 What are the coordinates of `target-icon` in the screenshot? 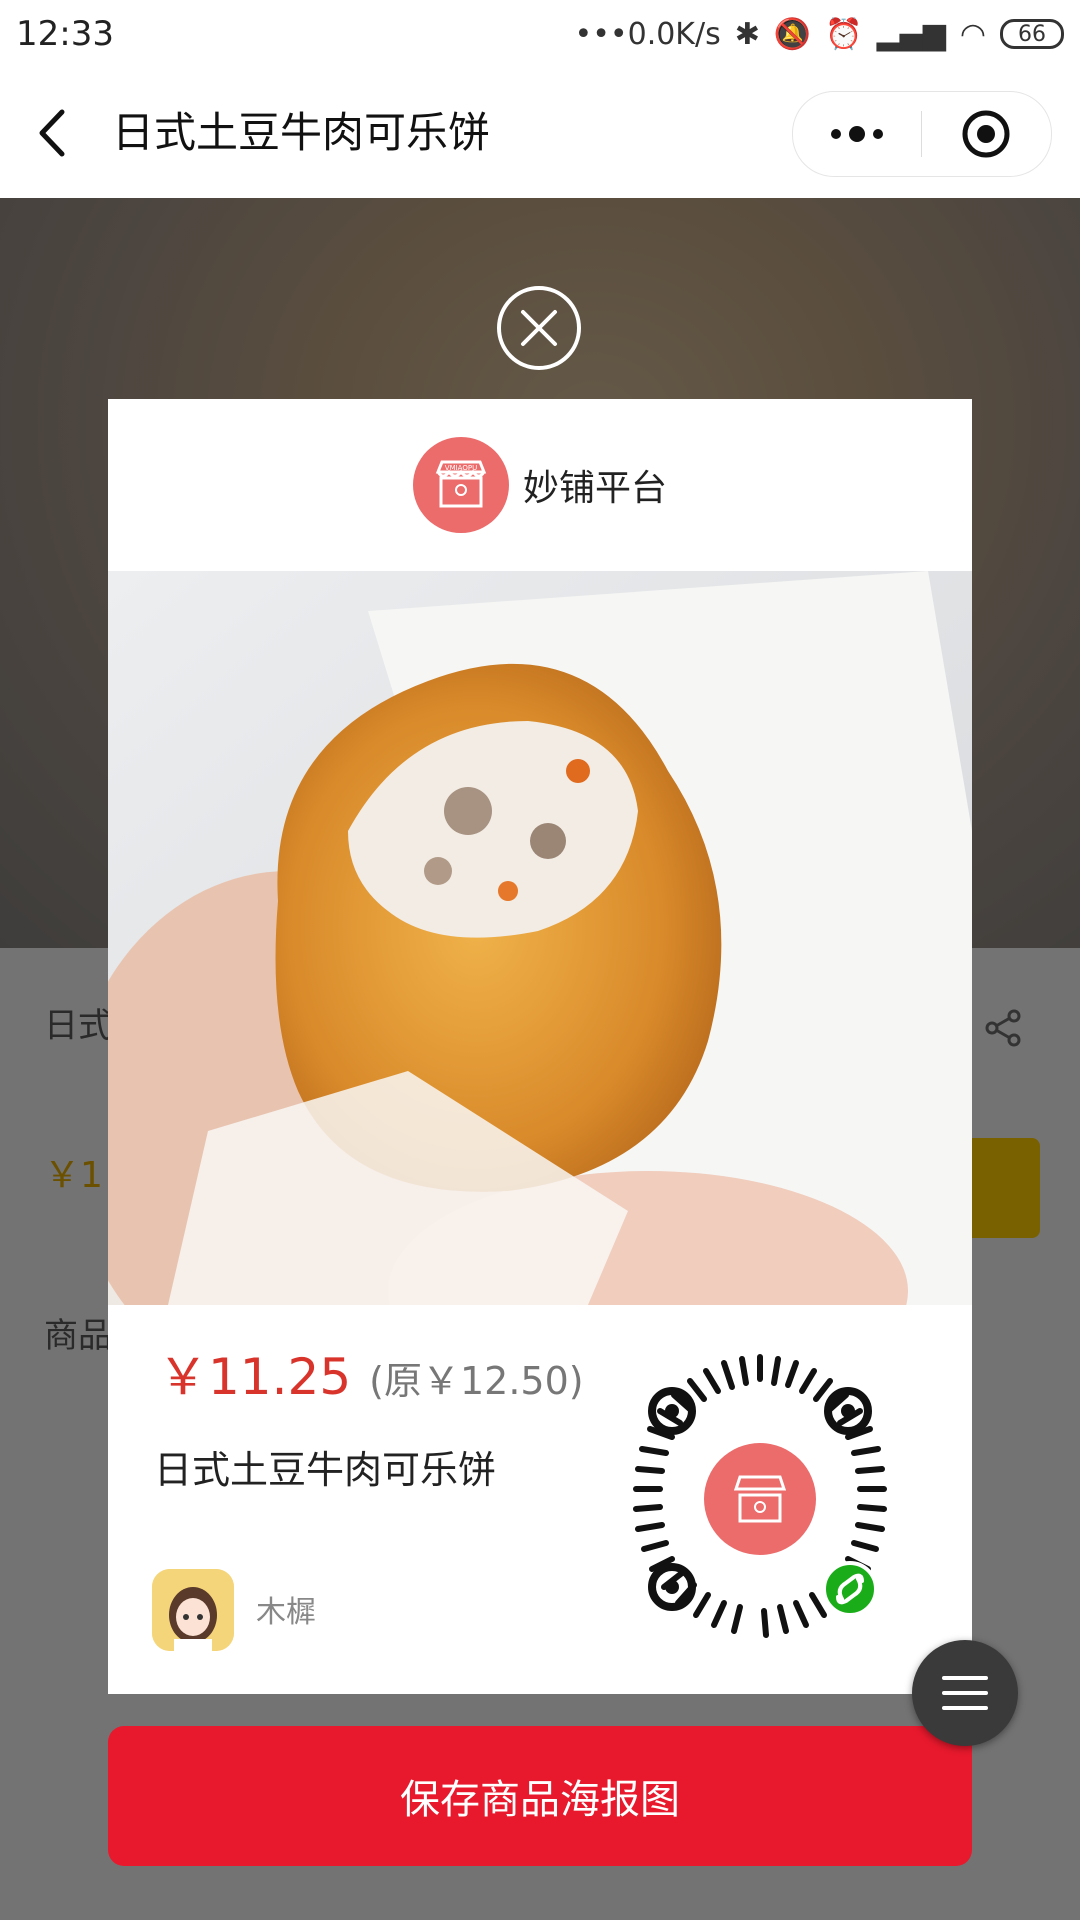 It's located at (986, 134).